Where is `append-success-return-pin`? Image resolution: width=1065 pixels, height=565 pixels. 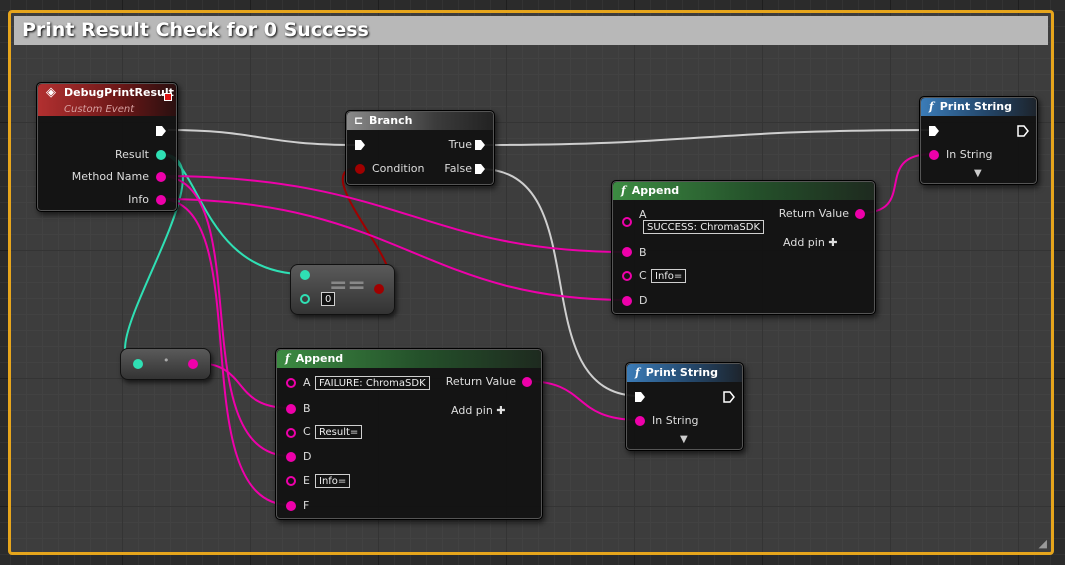
append-success-return-pin is located at coordinates (860, 214).